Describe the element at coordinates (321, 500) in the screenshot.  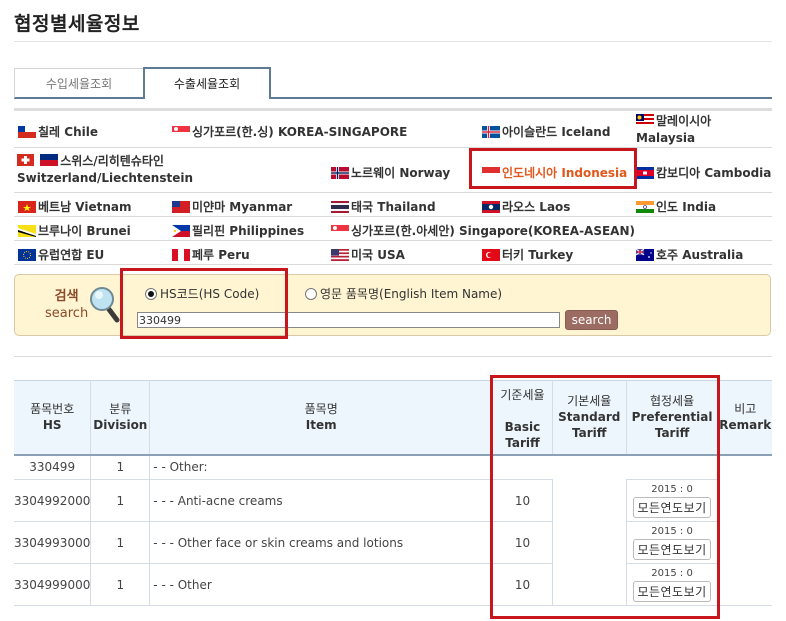
I see `cell-item: - - - Anti-acne creams` at that location.